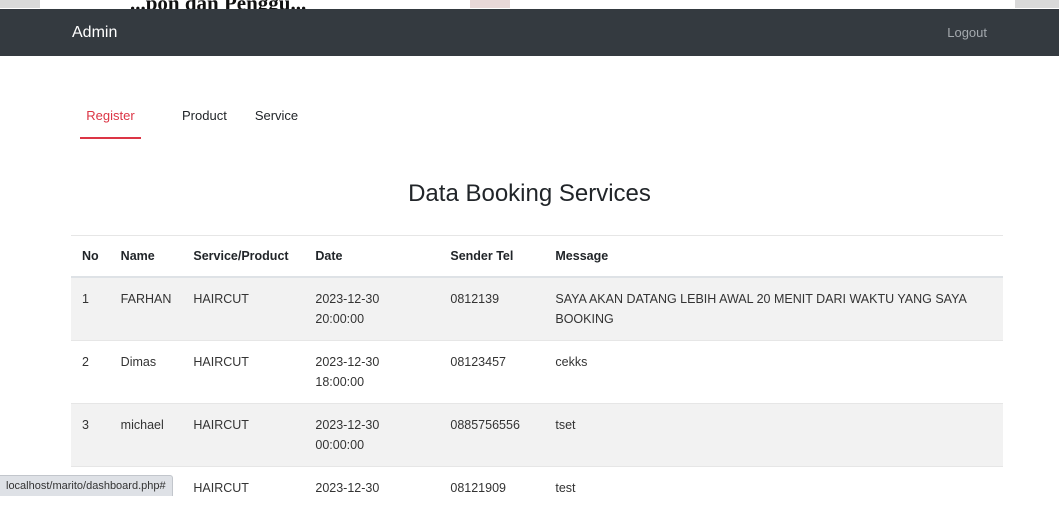  I want to click on cell-message: cekks, so click(773, 372).